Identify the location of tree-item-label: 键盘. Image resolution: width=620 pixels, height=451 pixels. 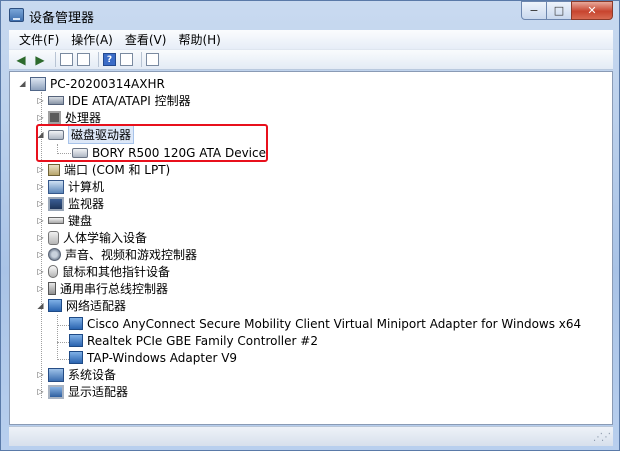
(80, 221).